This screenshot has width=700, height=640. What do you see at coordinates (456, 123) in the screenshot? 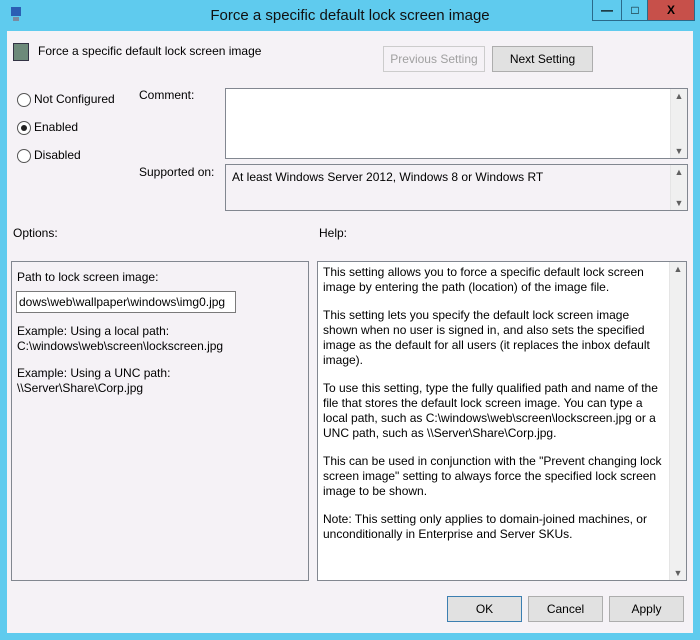
I see `comment-textarea: ▲ ▼` at bounding box center [456, 123].